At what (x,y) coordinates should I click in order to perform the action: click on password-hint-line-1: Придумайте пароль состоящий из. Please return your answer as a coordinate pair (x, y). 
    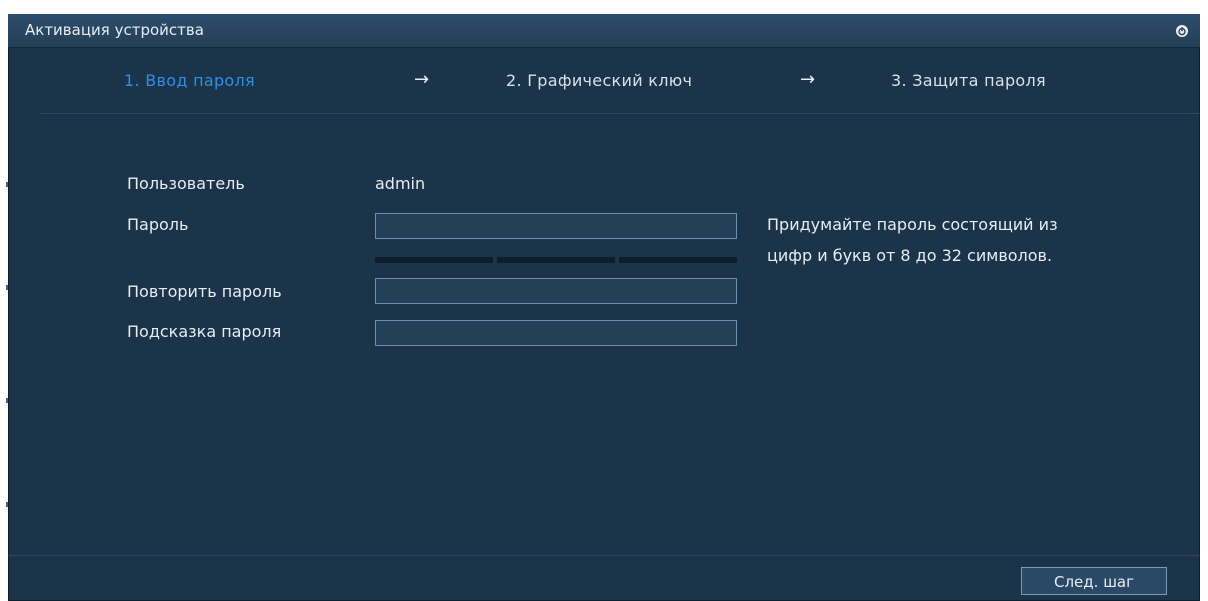
    Looking at the image, I should click on (912, 224).